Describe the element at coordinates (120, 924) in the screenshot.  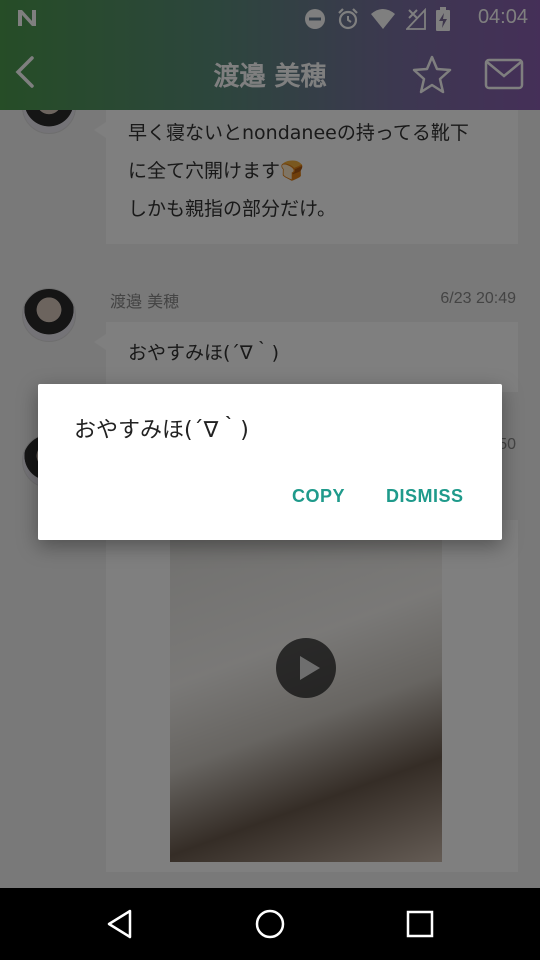
I see `back-triangle-icon` at that location.